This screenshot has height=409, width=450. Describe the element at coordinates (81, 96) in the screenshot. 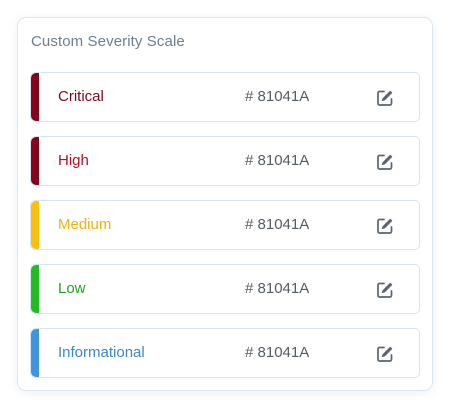

I see `severity-label: Critical` at that location.